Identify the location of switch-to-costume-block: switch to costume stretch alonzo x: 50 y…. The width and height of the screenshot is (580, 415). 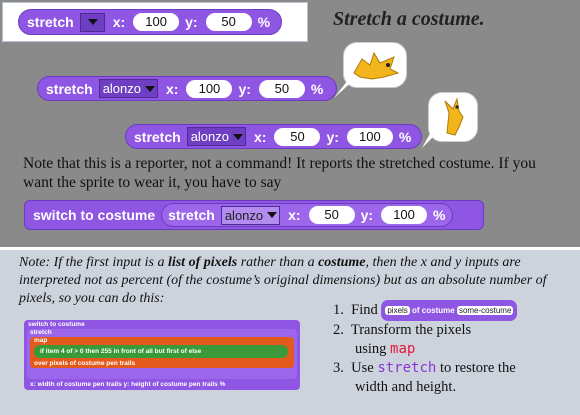
(254, 215).